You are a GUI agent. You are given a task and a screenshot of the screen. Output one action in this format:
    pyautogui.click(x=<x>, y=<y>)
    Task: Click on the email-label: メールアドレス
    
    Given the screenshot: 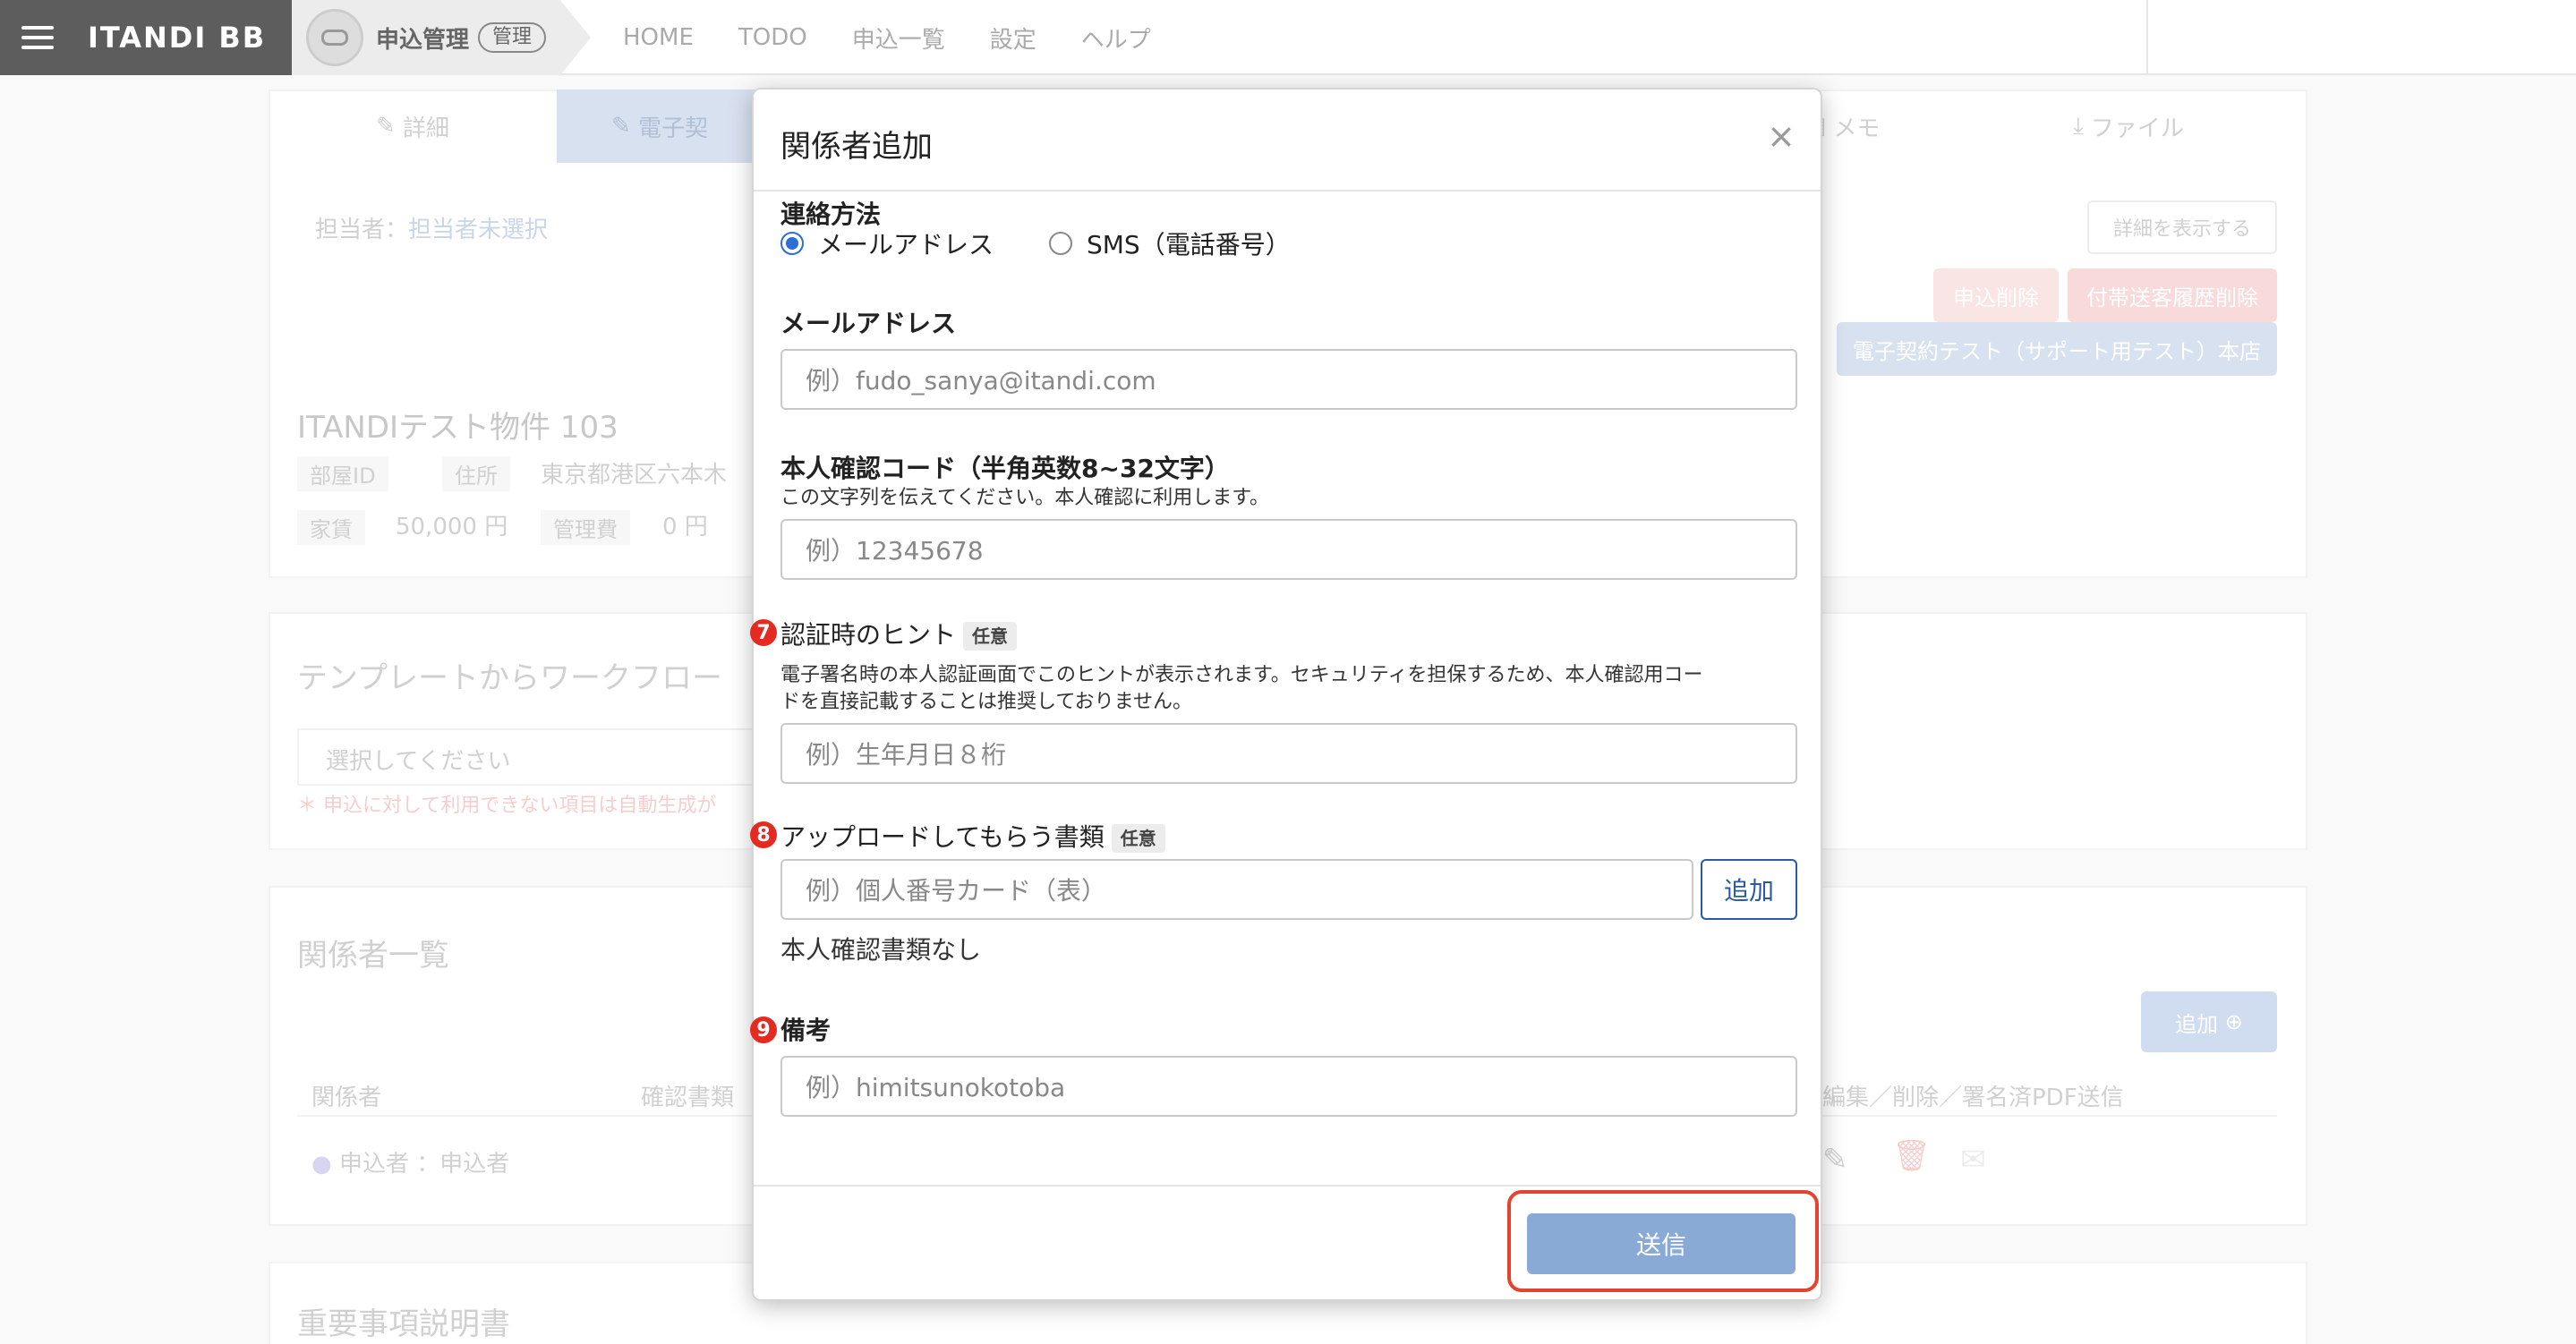 What is the action you would take?
    pyautogui.click(x=868, y=323)
    